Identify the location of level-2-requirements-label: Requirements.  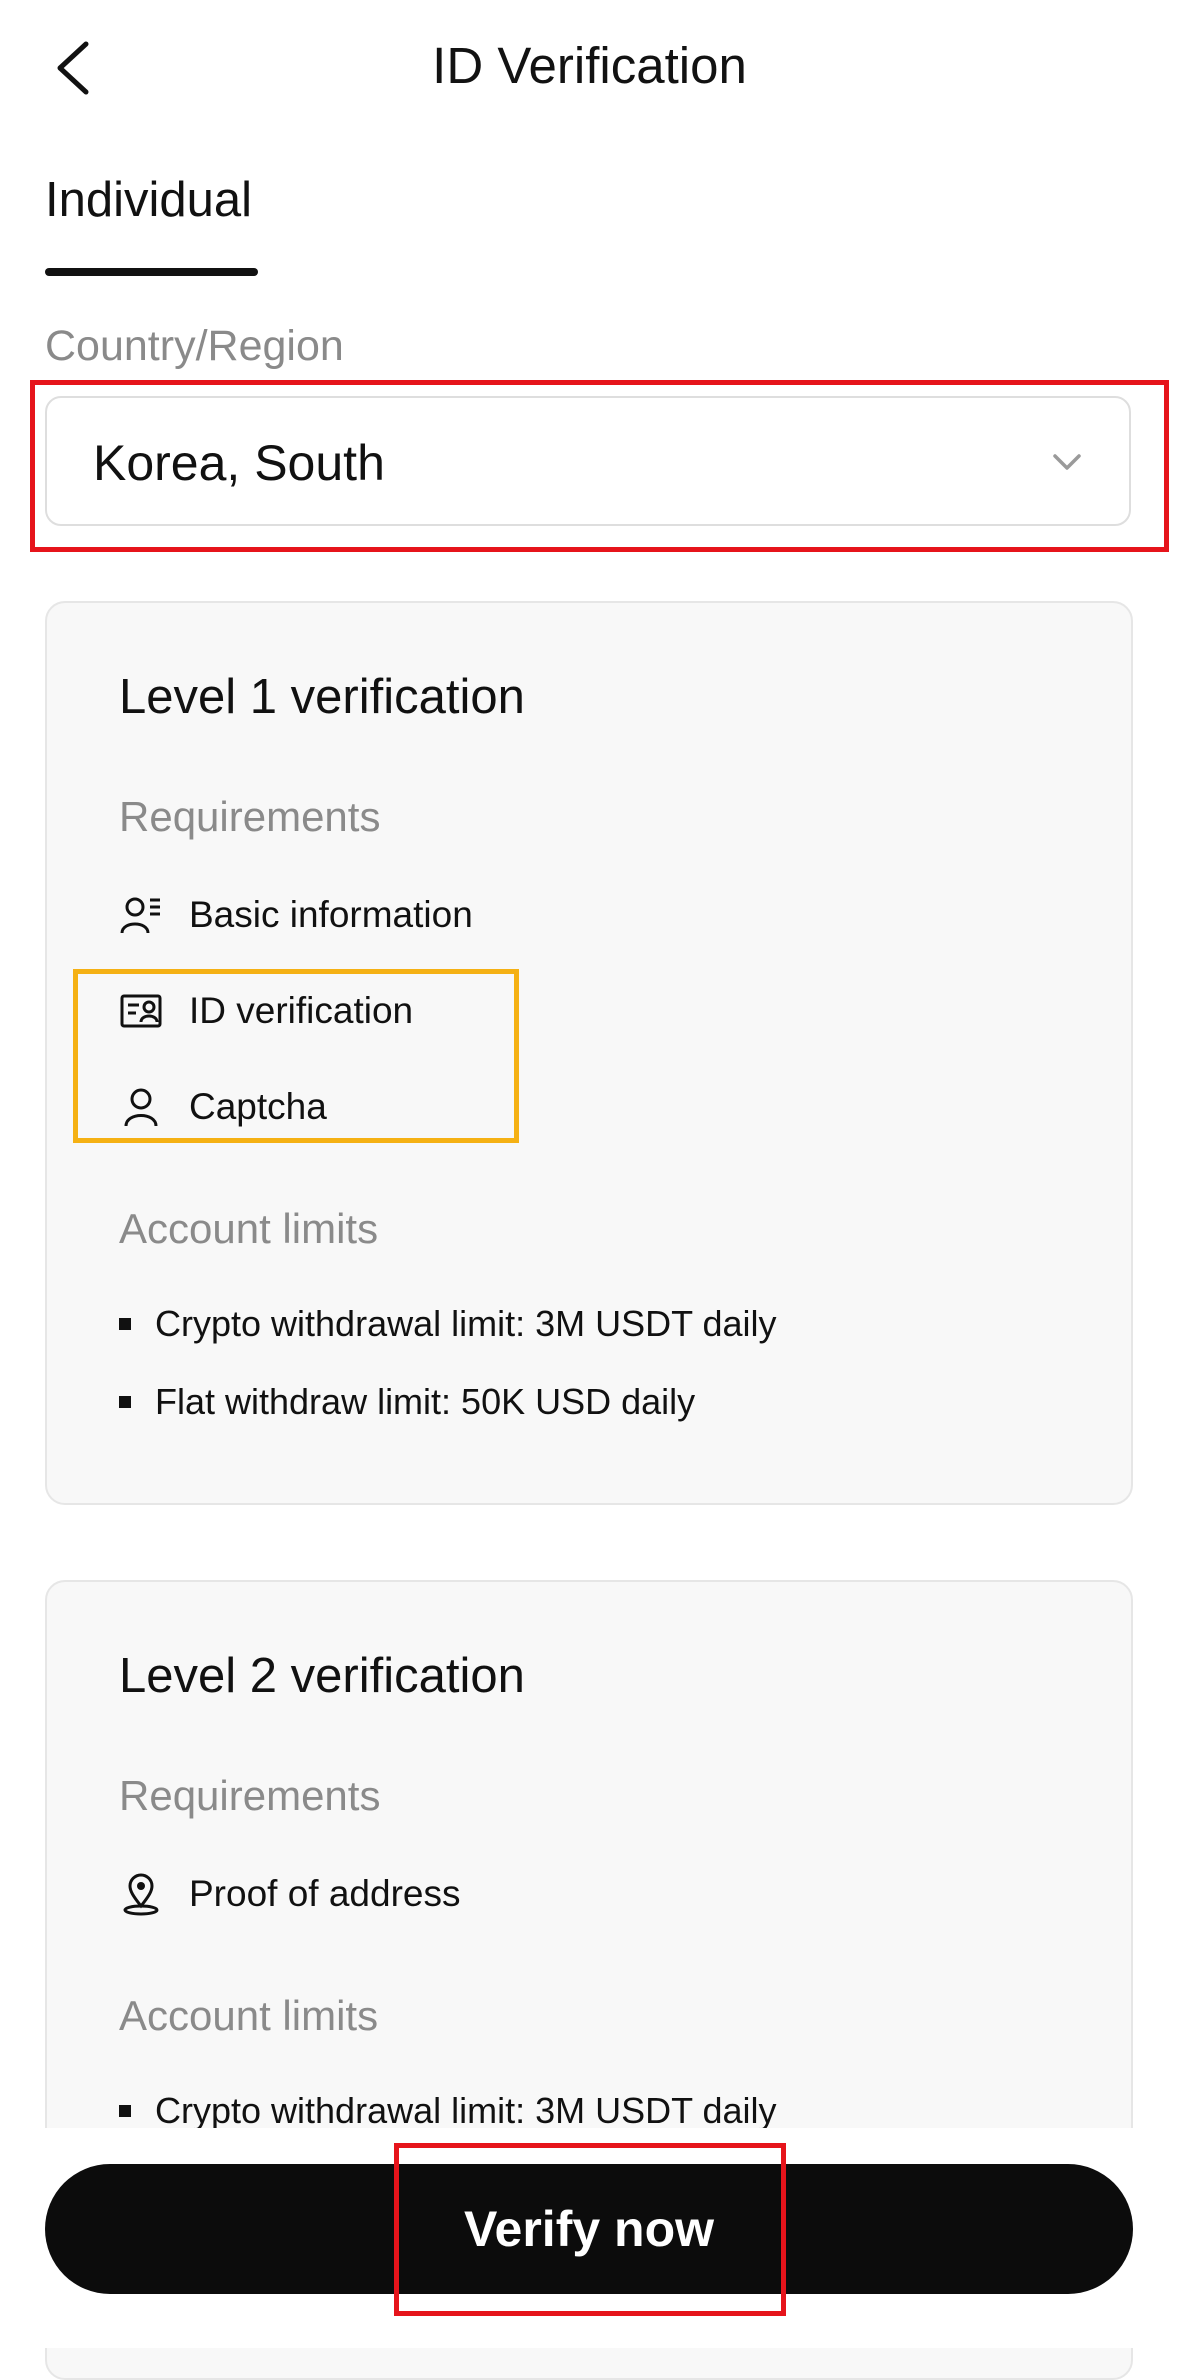
(250, 1795).